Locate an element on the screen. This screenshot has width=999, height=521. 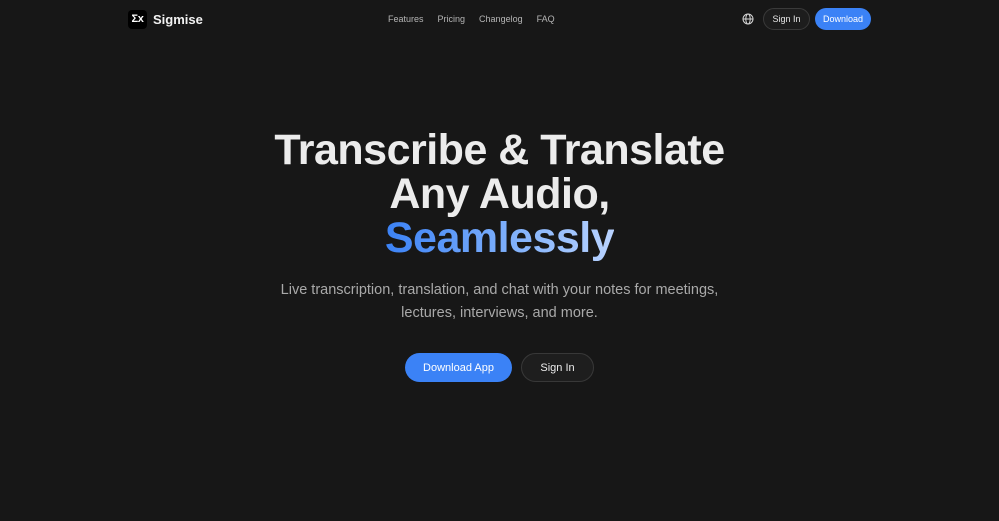
nav-links: Features Pricing Changelog FAQ is located at coordinates (471, 19).